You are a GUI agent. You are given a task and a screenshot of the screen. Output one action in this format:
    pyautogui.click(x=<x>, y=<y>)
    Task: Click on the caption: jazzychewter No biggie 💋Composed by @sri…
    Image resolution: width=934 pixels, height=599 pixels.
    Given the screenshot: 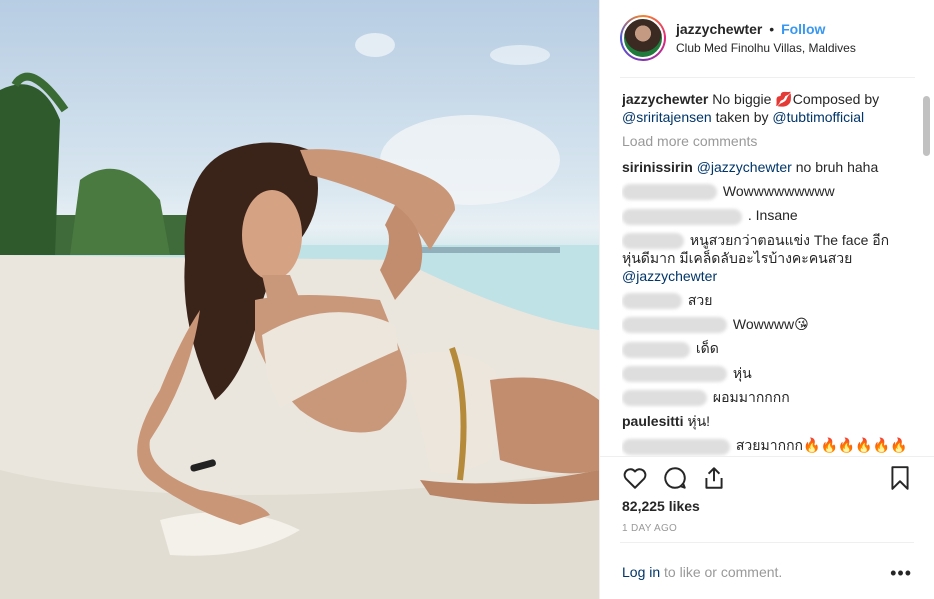 What is the action you would take?
    pyautogui.click(x=767, y=108)
    